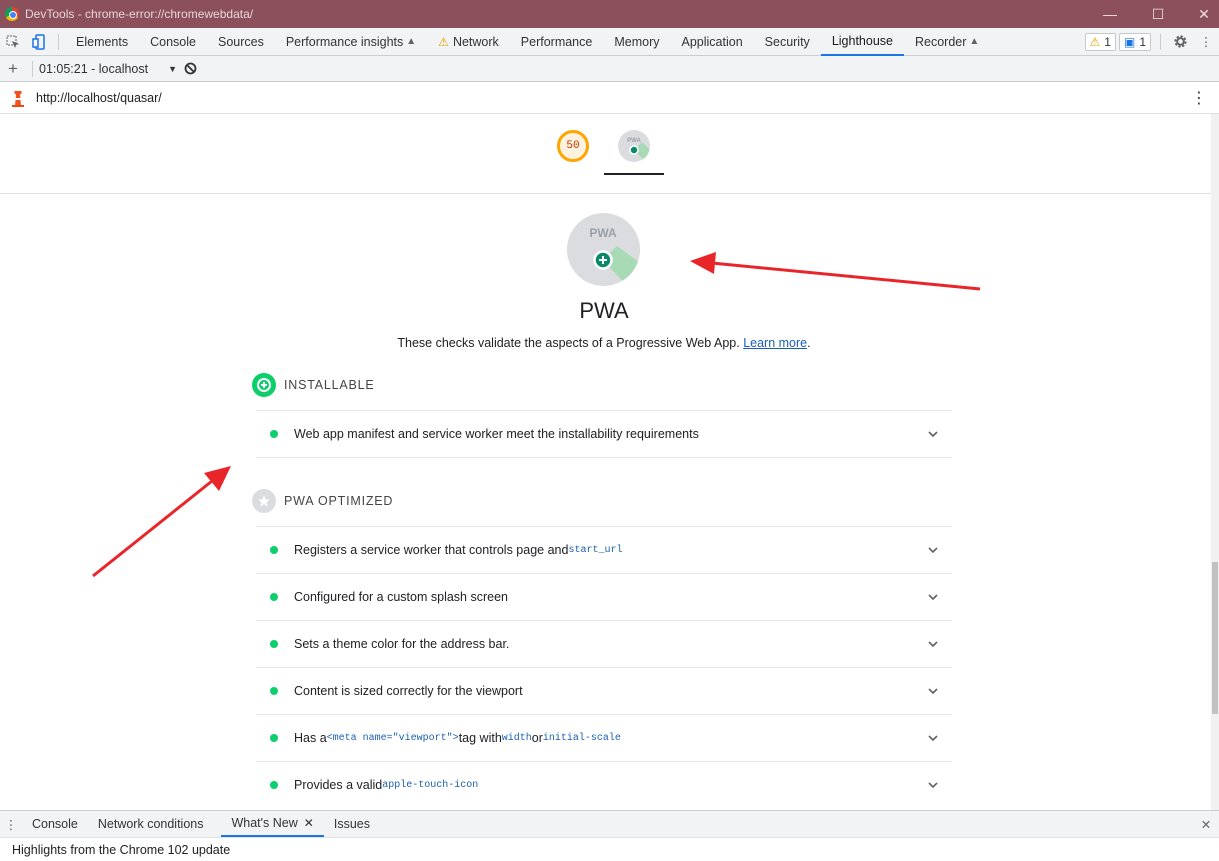 This screenshot has height=861, width=1219. What do you see at coordinates (835, 271) in the screenshot?
I see `annotation-arrow-right` at bounding box center [835, 271].